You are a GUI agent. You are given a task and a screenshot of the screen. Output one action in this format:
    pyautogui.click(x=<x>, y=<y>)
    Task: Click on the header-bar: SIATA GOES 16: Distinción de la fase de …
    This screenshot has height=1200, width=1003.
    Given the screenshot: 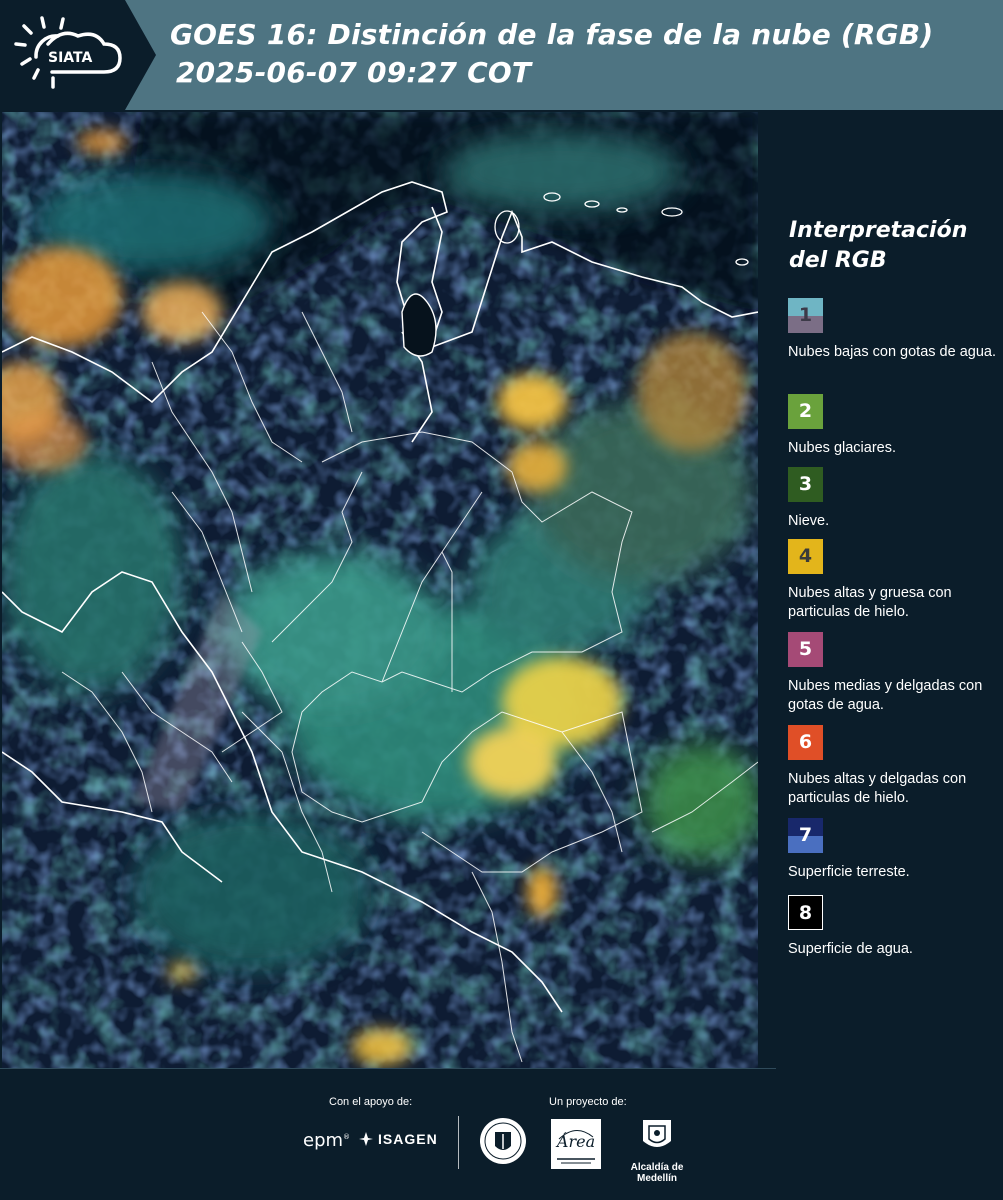 What is the action you would take?
    pyautogui.click(x=501, y=55)
    